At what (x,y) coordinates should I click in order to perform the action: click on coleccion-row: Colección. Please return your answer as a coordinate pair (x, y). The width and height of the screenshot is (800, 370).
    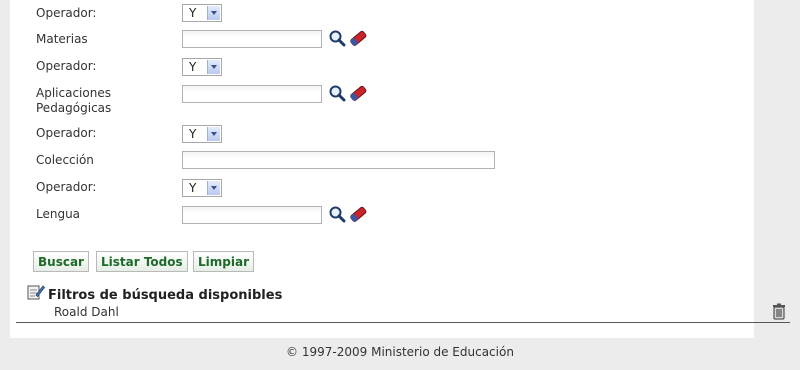
    Looking at the image, I should click on (382, 163).